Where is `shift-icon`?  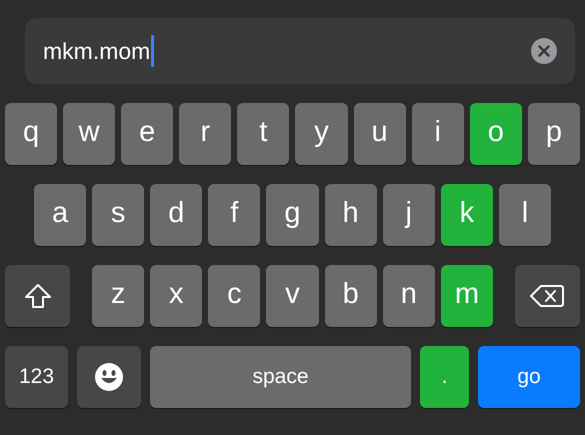
shift-icon is located at coordinates (38, 296).